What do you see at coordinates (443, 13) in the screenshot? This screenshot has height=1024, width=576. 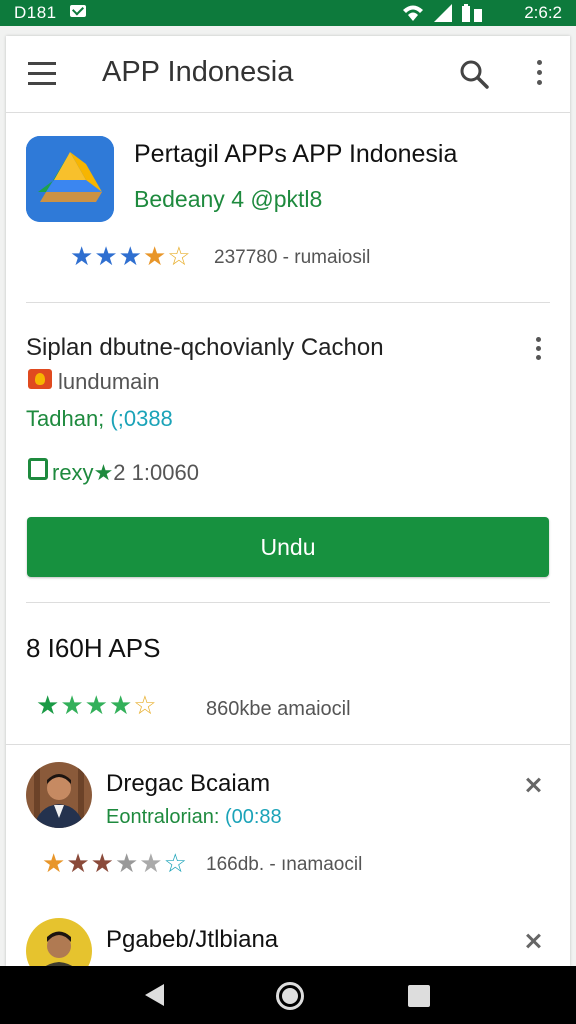 I see `signal-icon` at bounding box center [443, 13].